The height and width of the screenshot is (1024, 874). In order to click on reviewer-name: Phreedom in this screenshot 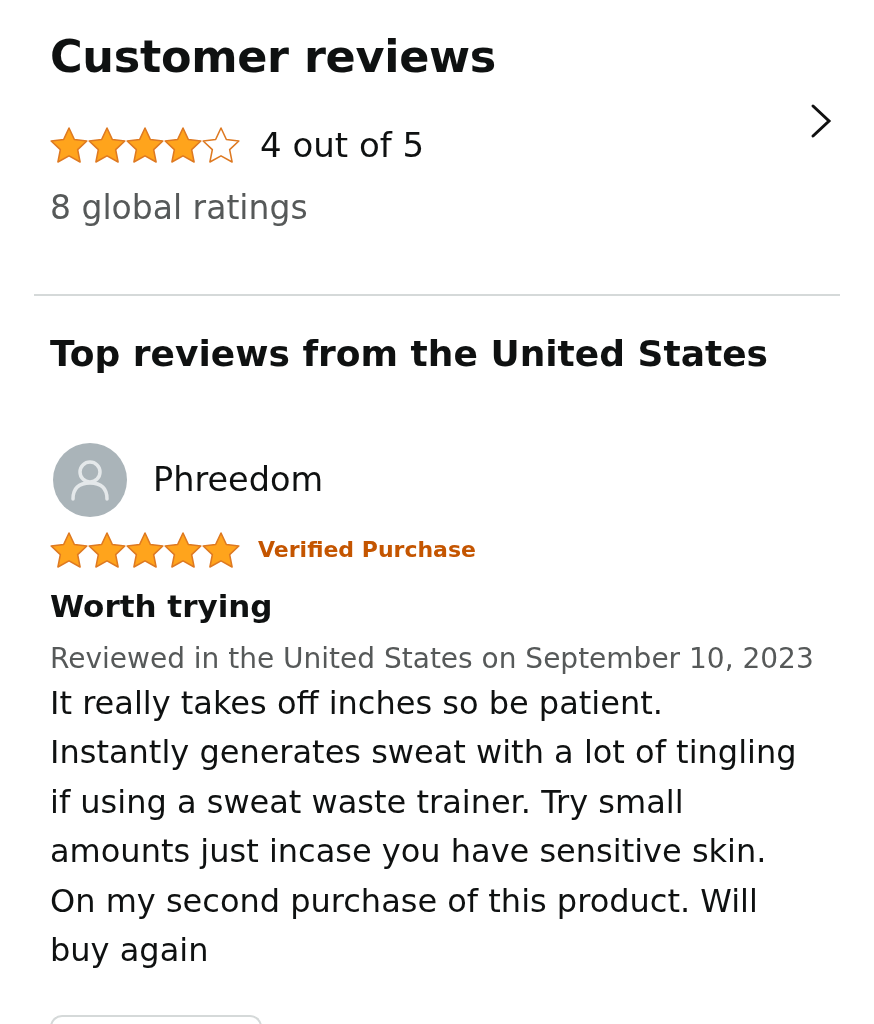, I will do `click(238, 480)`.